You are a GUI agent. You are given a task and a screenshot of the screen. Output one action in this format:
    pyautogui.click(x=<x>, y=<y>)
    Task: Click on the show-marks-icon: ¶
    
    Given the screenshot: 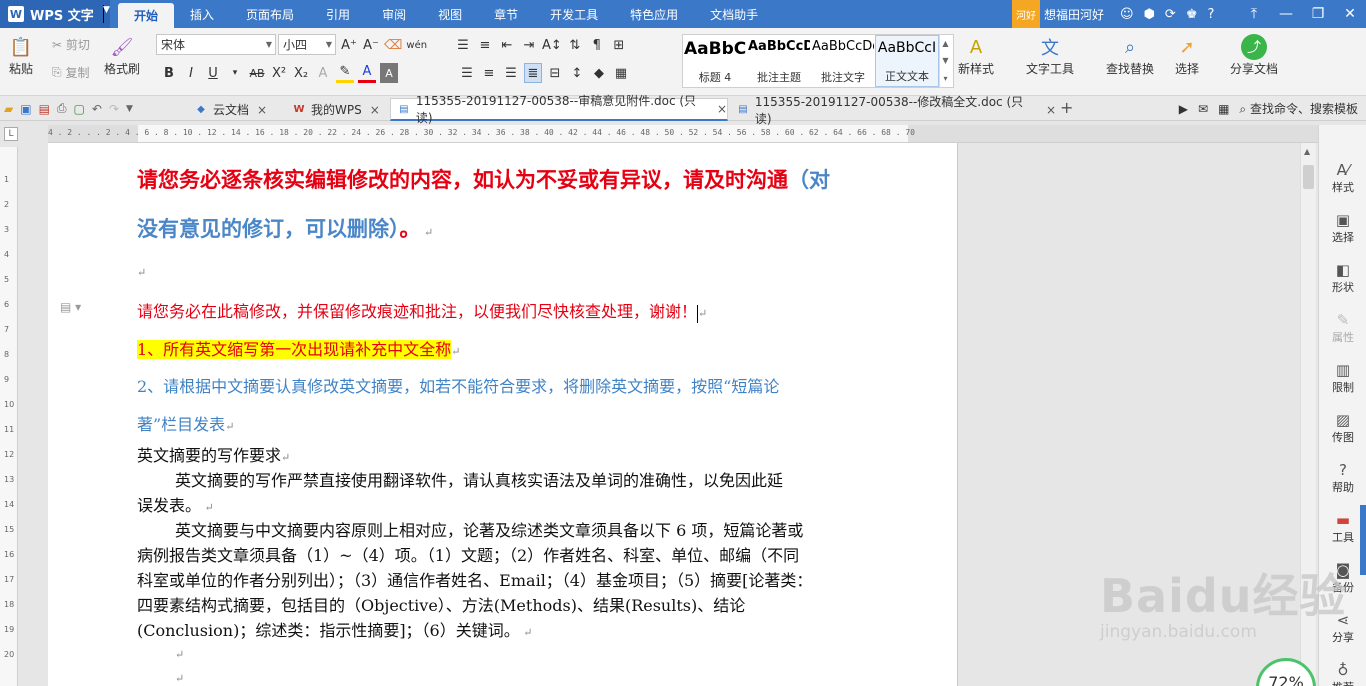 What is the action you would take?
    pyautogui.click(x=597, y=45)
    